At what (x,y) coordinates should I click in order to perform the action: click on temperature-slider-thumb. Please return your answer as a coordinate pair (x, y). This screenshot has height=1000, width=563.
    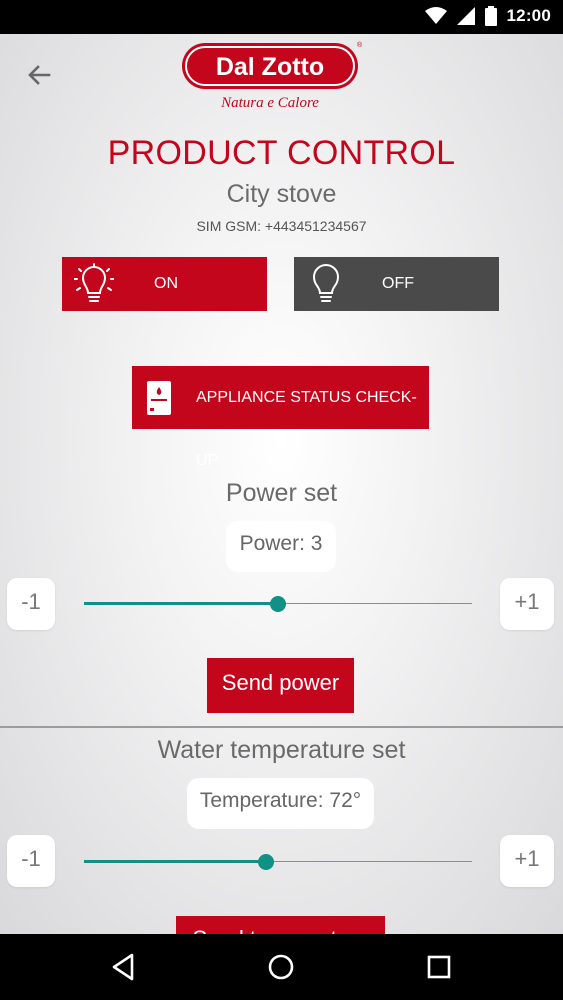
    Looking at the image, I should click on (266, 862).